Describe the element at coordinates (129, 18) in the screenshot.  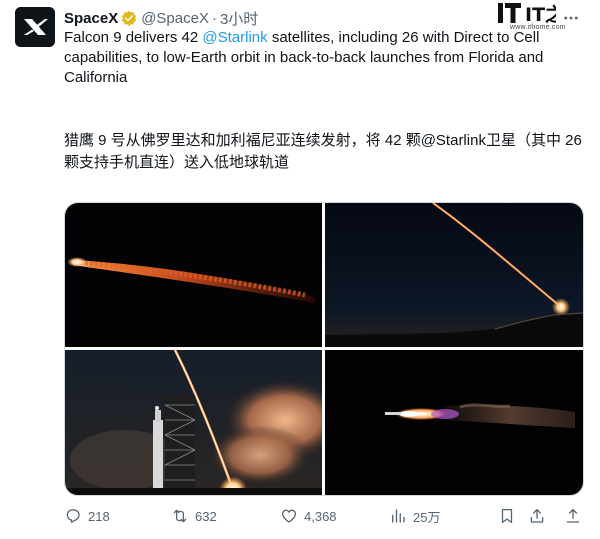
I see `verified-icon` at that location.